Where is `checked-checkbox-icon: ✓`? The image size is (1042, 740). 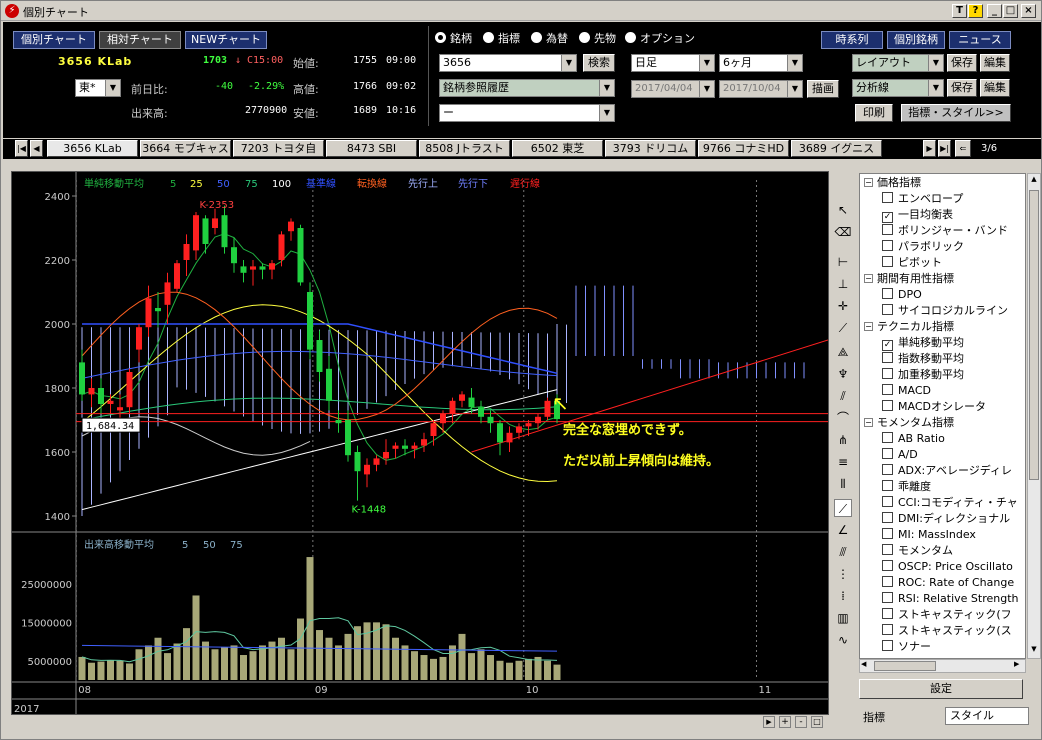 checked-checkbox-icon: ✓ is located at coordinates (887, 345).